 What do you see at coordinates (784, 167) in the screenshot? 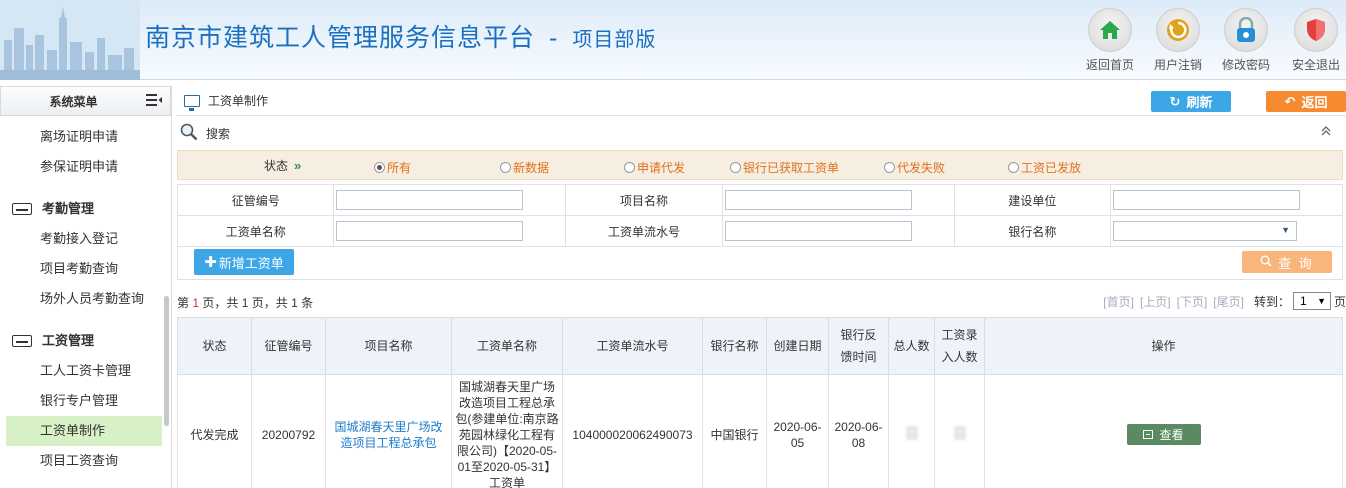
I see `status-option-bank-fetched: 银行已获取工资单` at bounding box center [784, 167].